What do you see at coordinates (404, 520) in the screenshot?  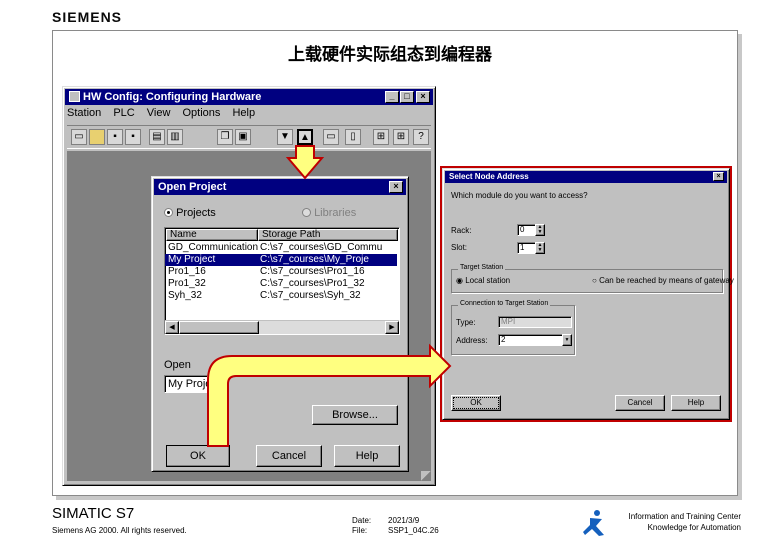 I see `date-value: 2021/3/9` at bounding box center [404, 520].